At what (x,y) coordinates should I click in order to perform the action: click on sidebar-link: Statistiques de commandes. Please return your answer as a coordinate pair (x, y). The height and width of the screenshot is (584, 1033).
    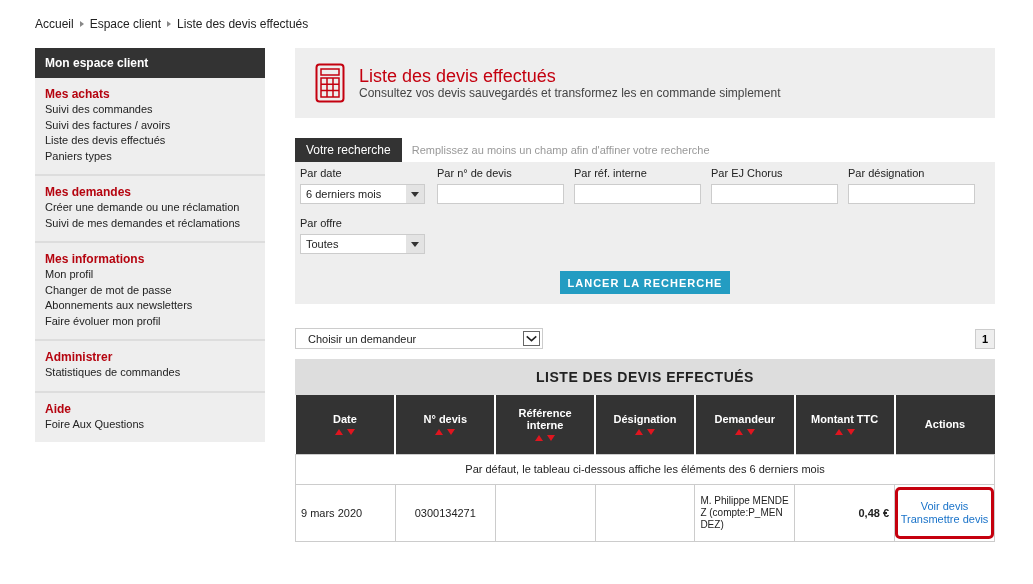
    Looking at the image, I should click on (150, 373).